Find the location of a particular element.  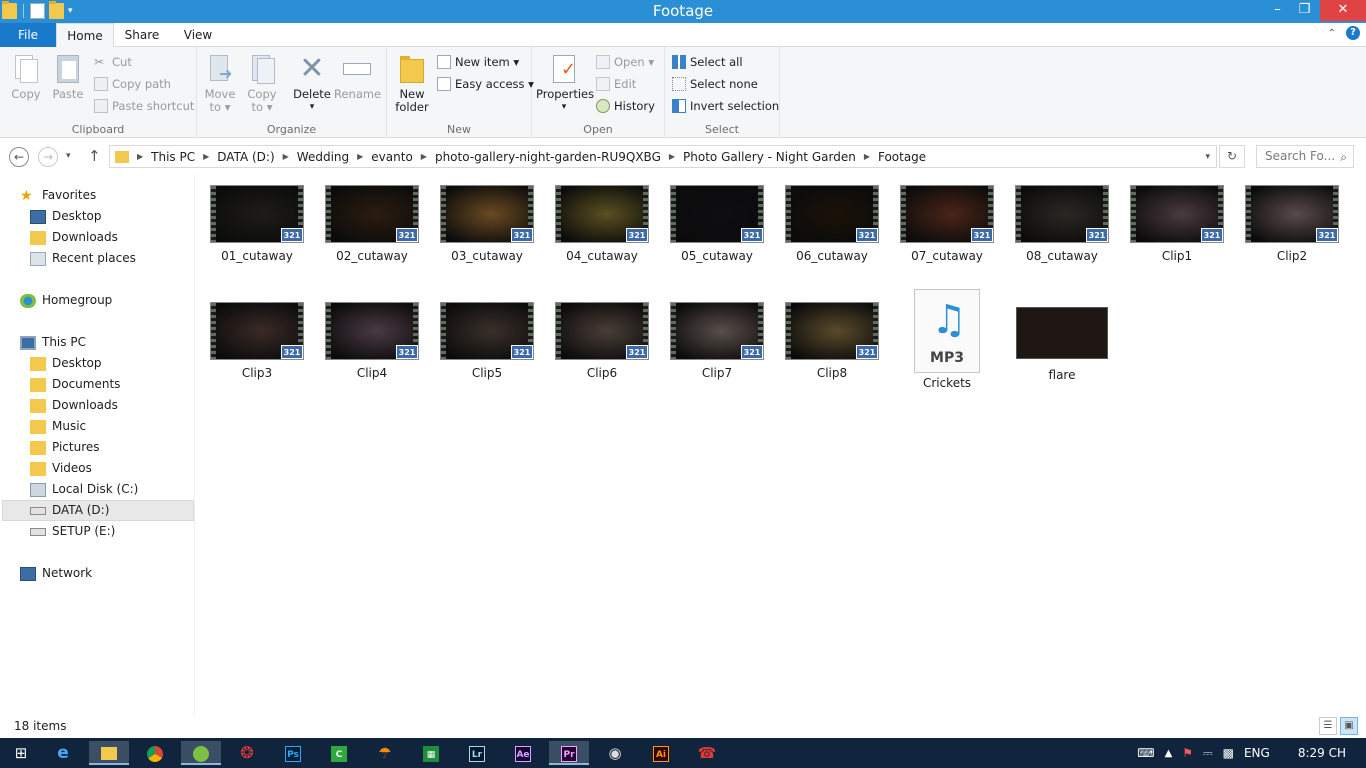

nav-network: Network is located at coordinates (56, 573).